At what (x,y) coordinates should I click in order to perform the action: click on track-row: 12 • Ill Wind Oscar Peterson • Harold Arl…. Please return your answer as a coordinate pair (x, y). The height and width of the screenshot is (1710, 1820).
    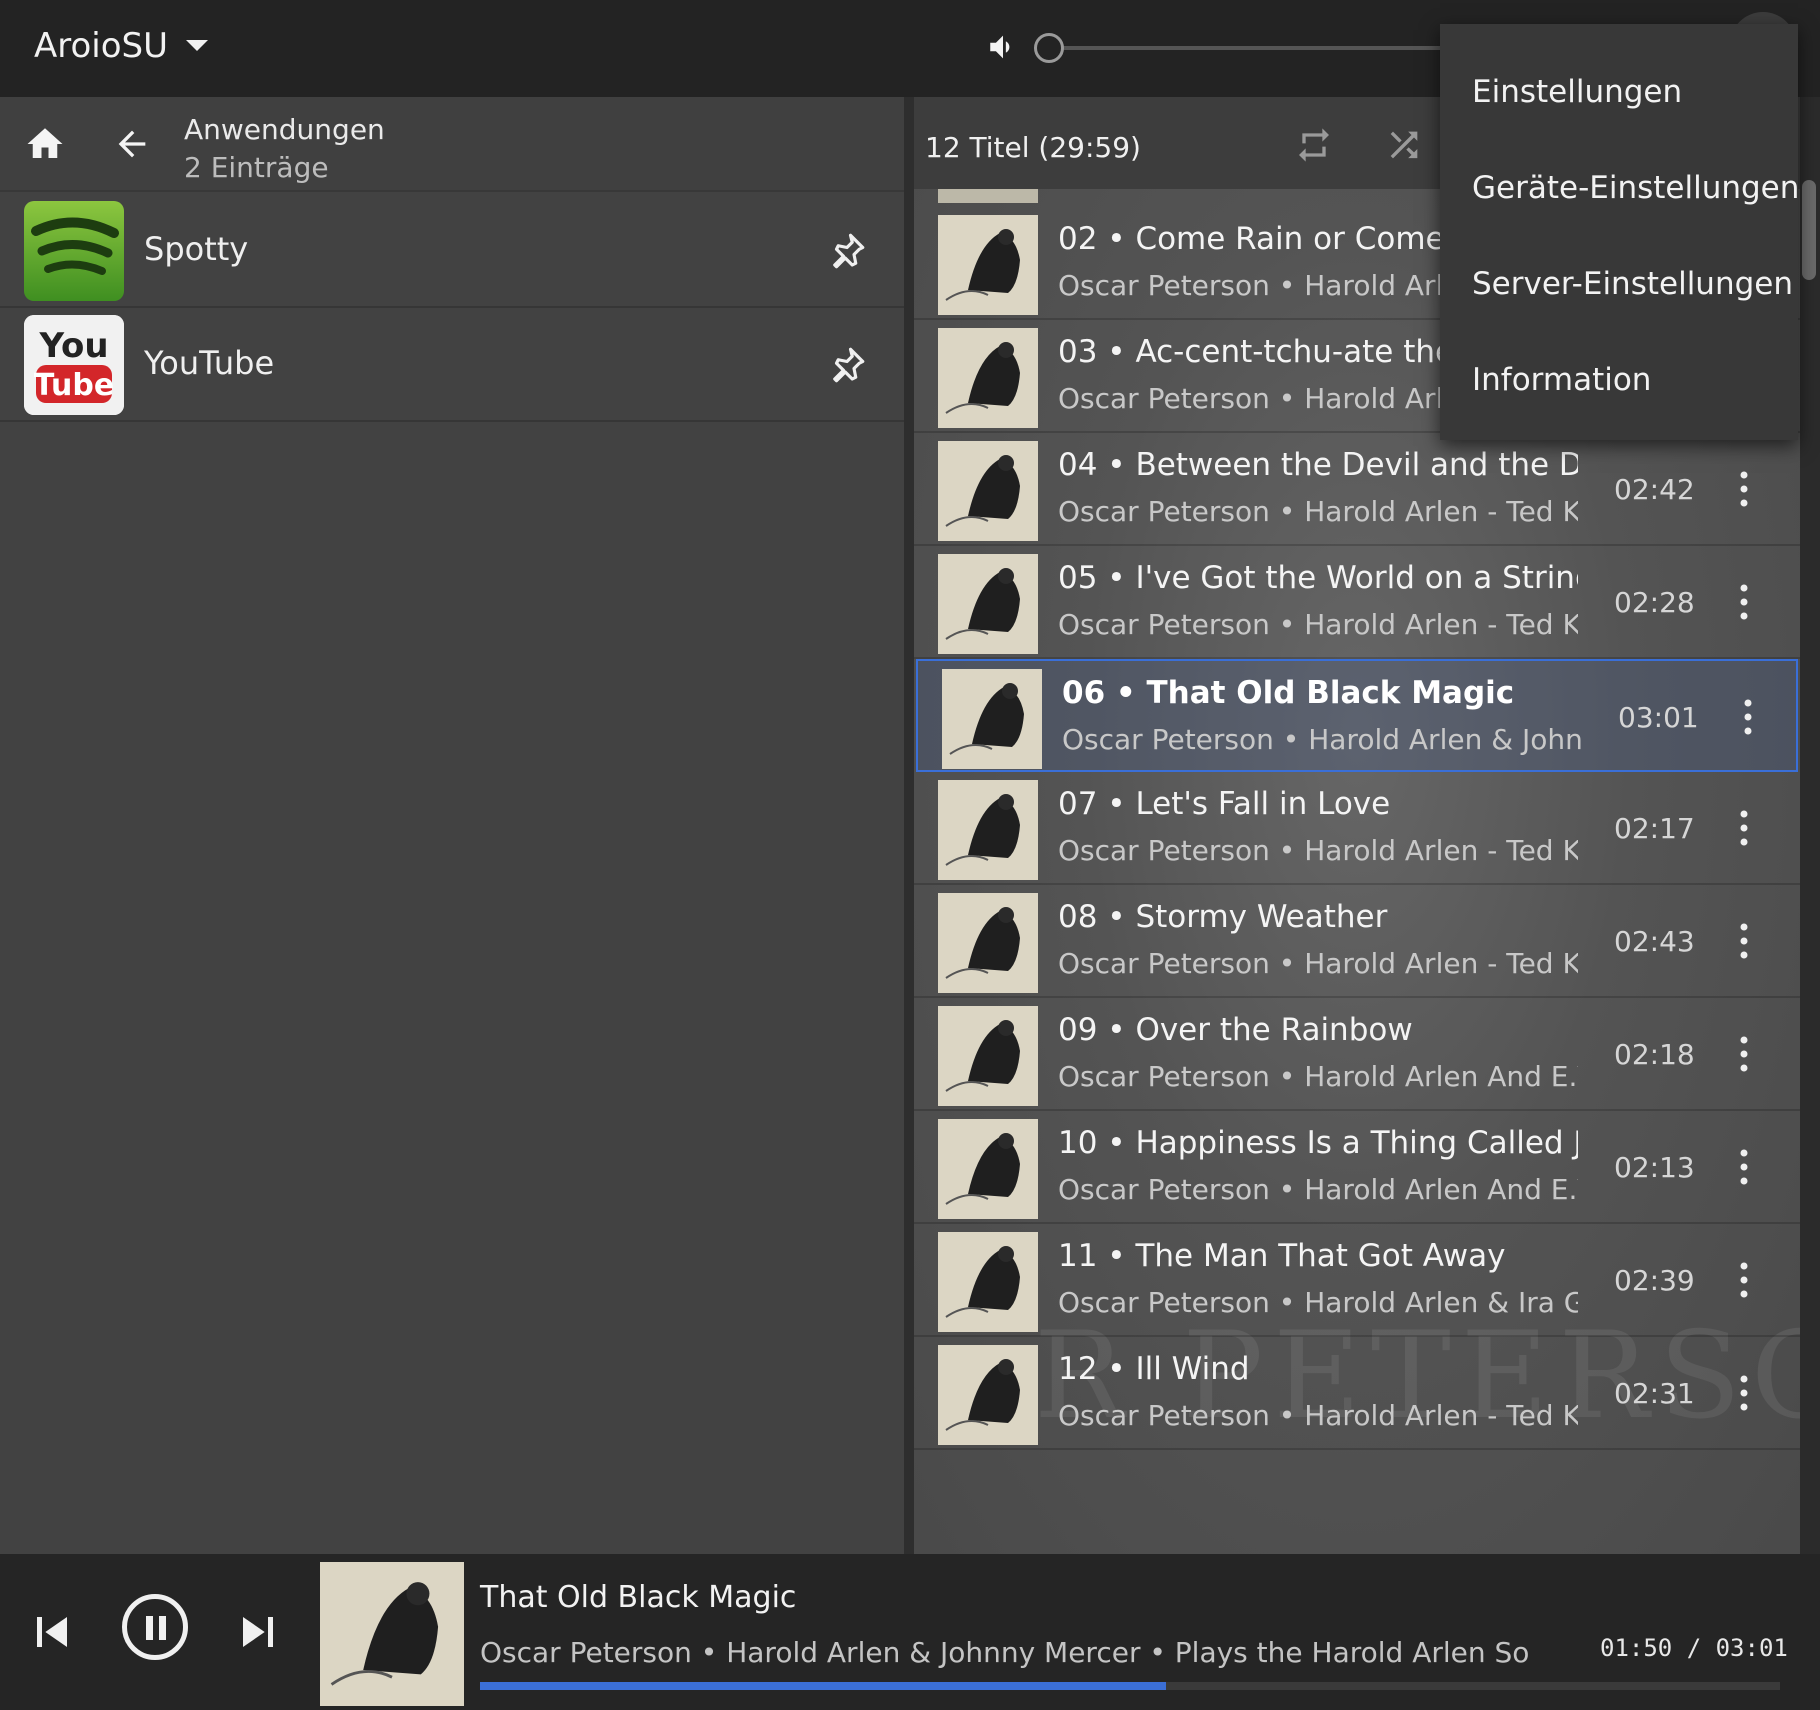
    Looking at the image, I should click on (1357, 1393).